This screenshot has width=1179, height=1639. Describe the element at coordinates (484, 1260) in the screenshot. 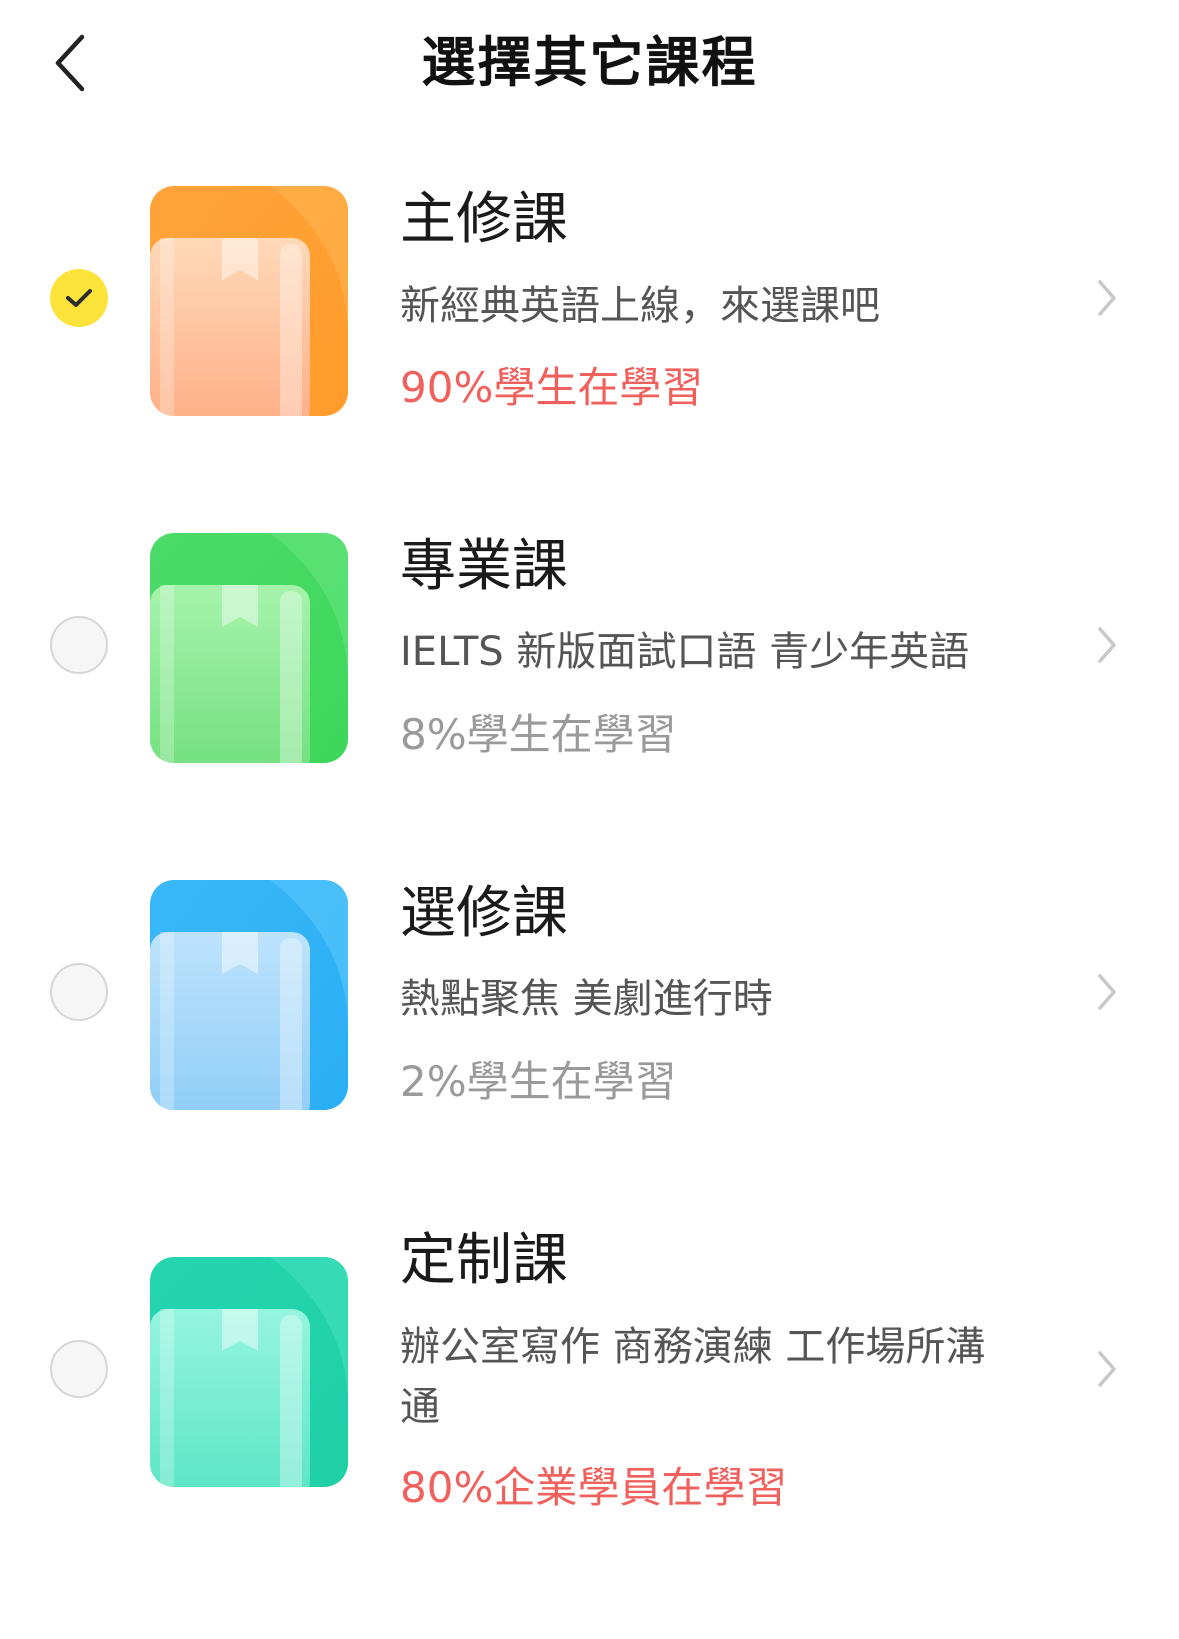

I see `course-name: 定制課` at that location.